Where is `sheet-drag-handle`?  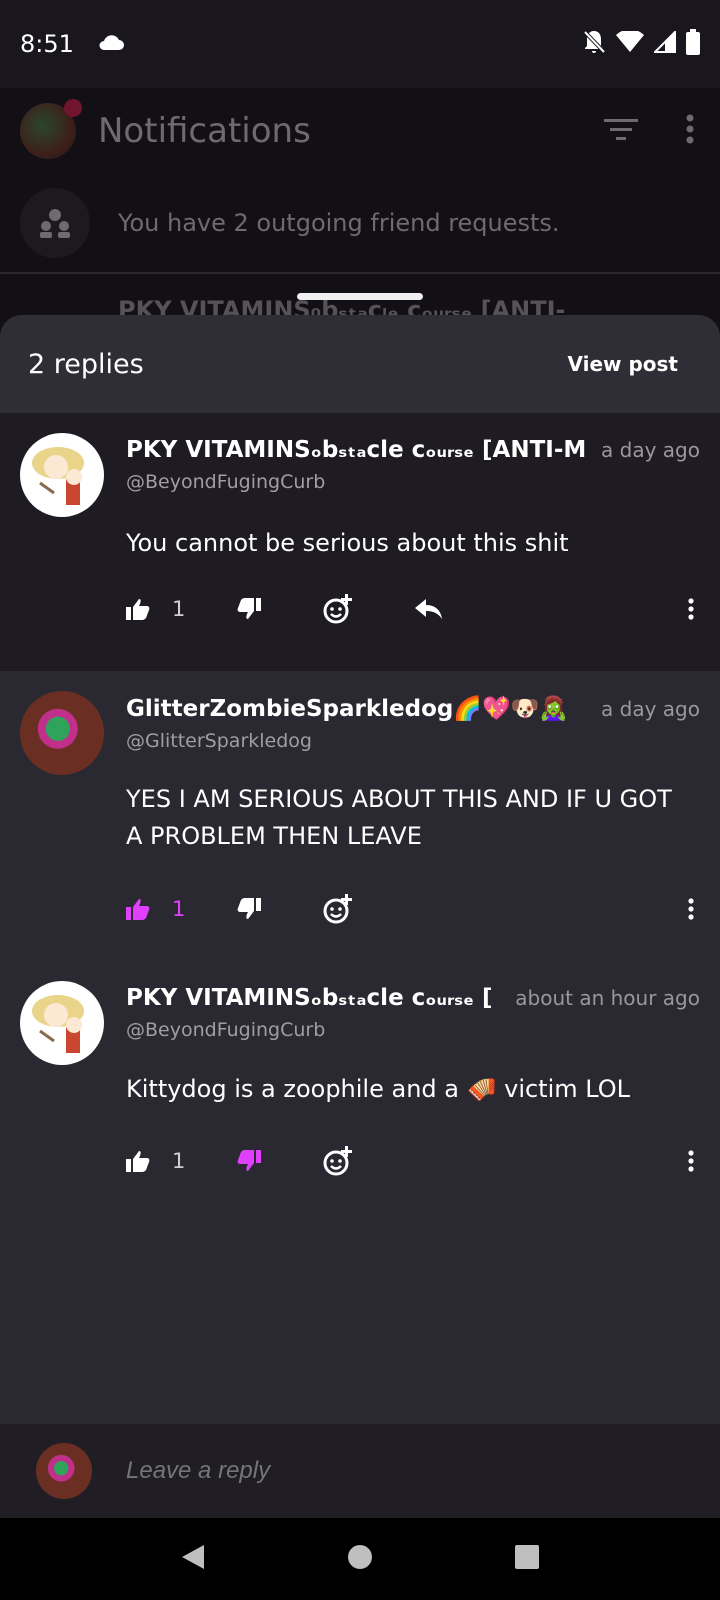 sheet-drag-handle is located at coordinates (360, 296).